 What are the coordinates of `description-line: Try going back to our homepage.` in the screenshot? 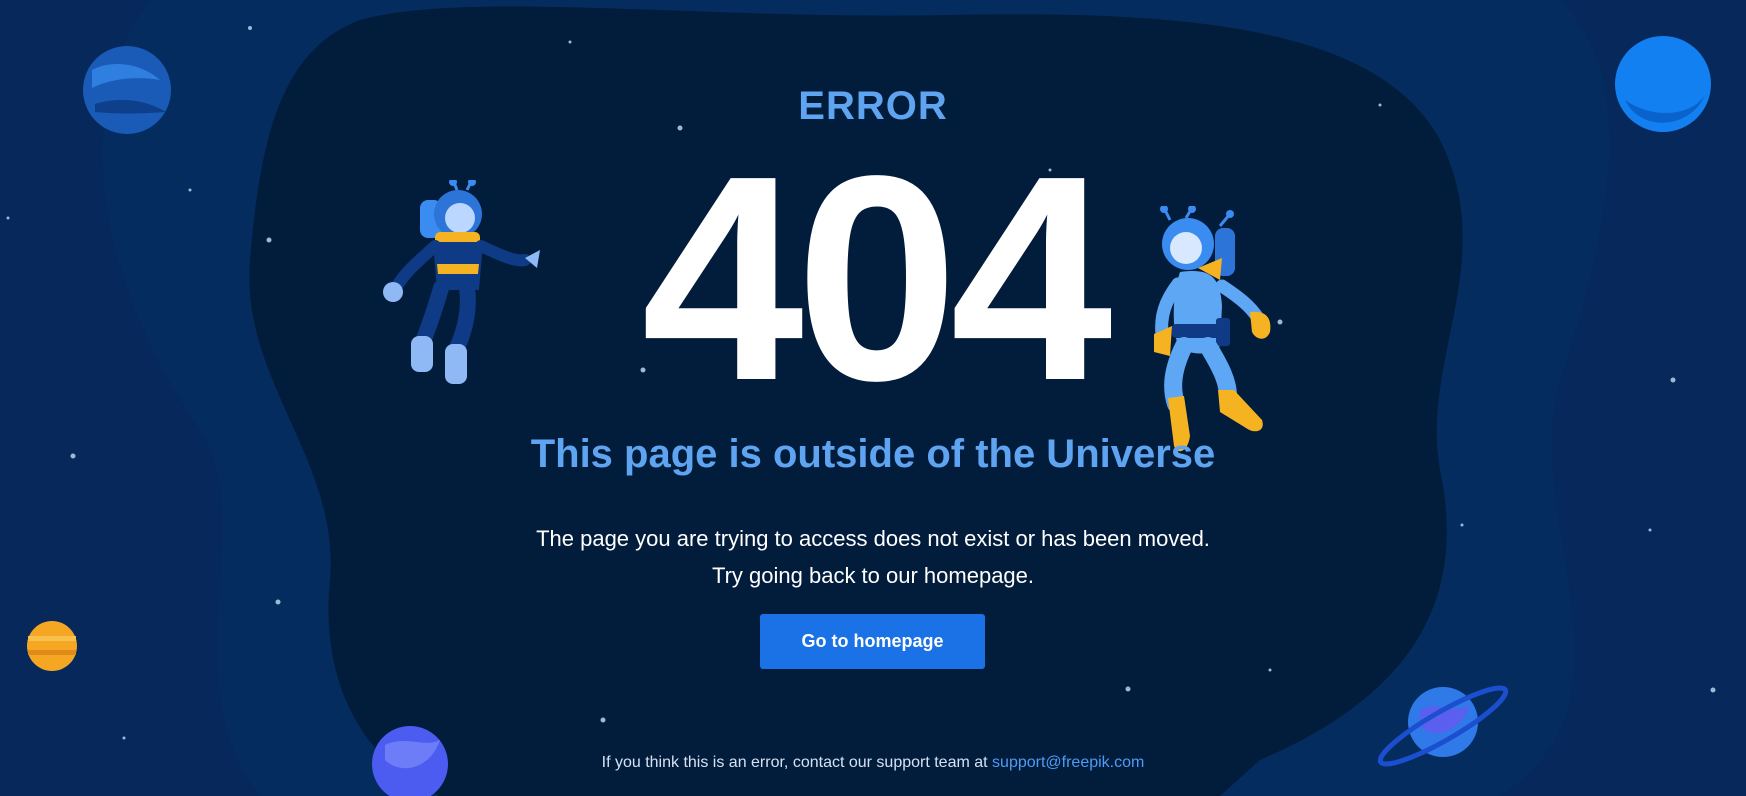 It's located at (873, 575).